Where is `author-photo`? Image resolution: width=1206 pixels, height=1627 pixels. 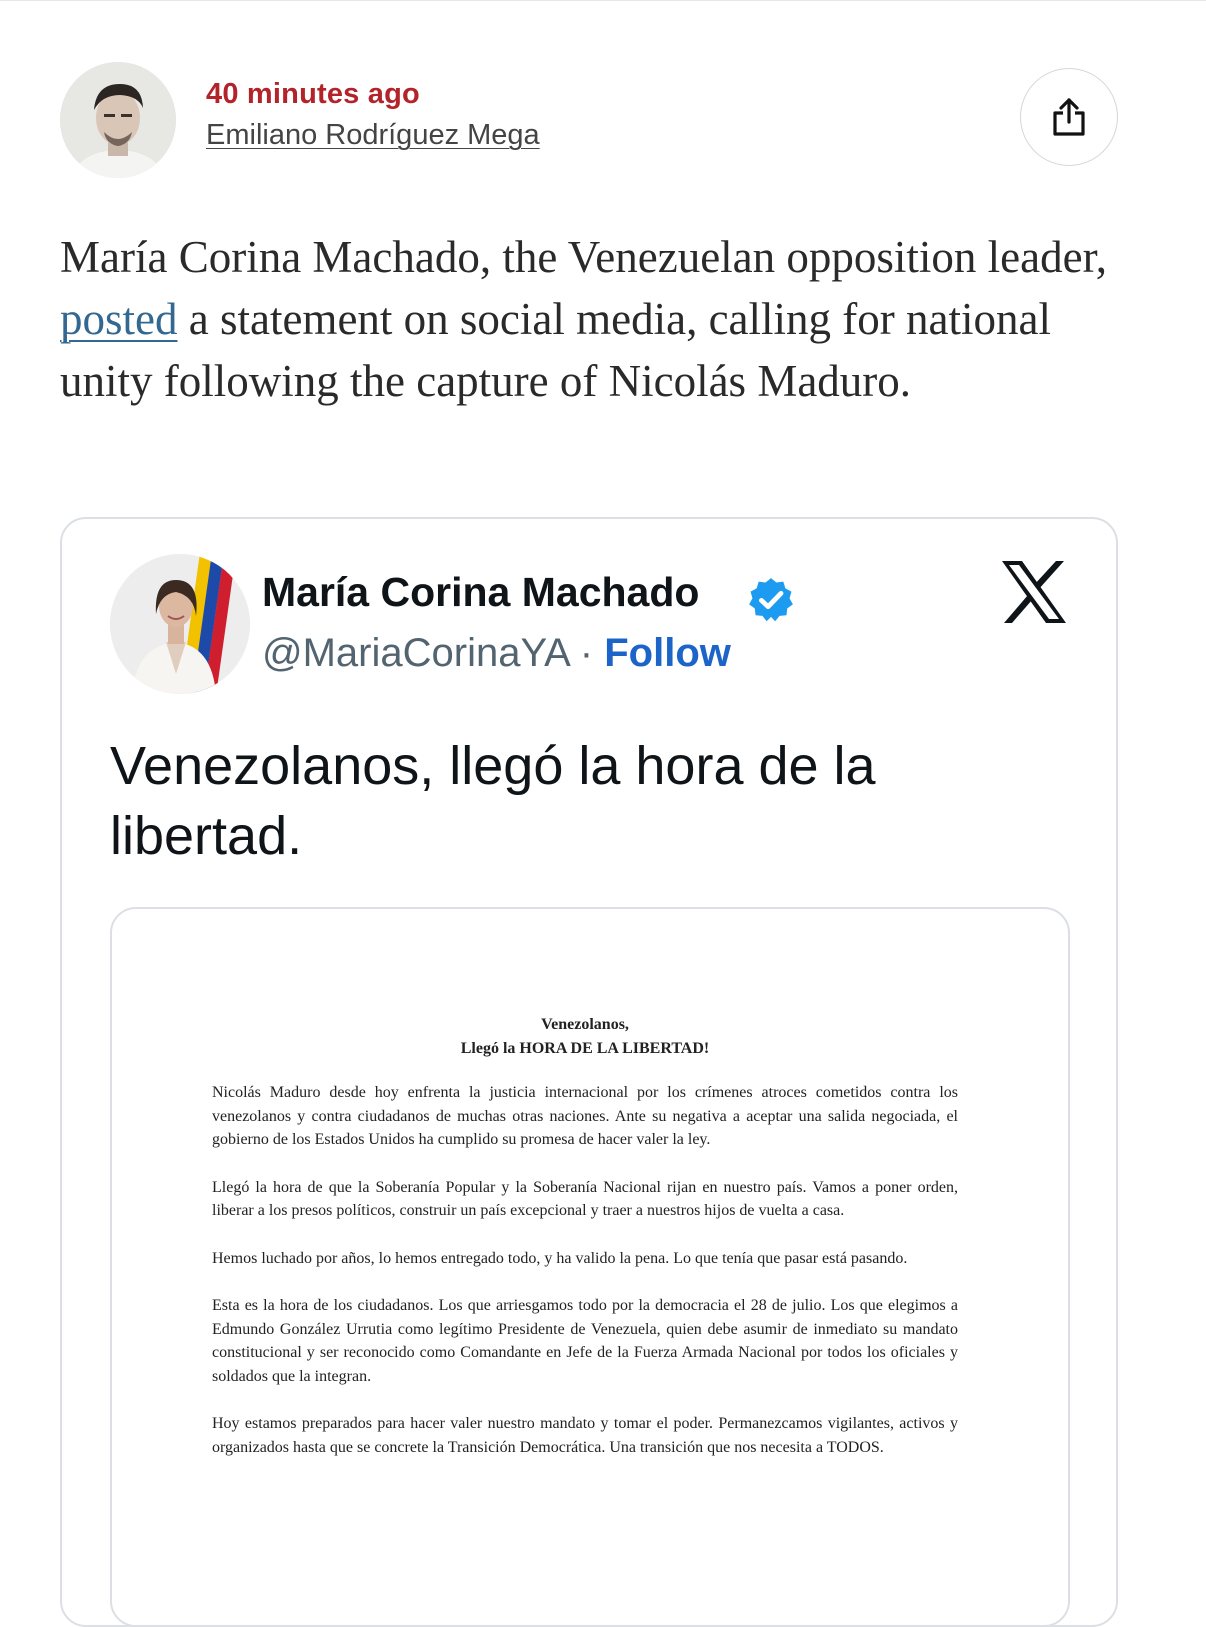 author-photo is located at coordinates (118, 120).